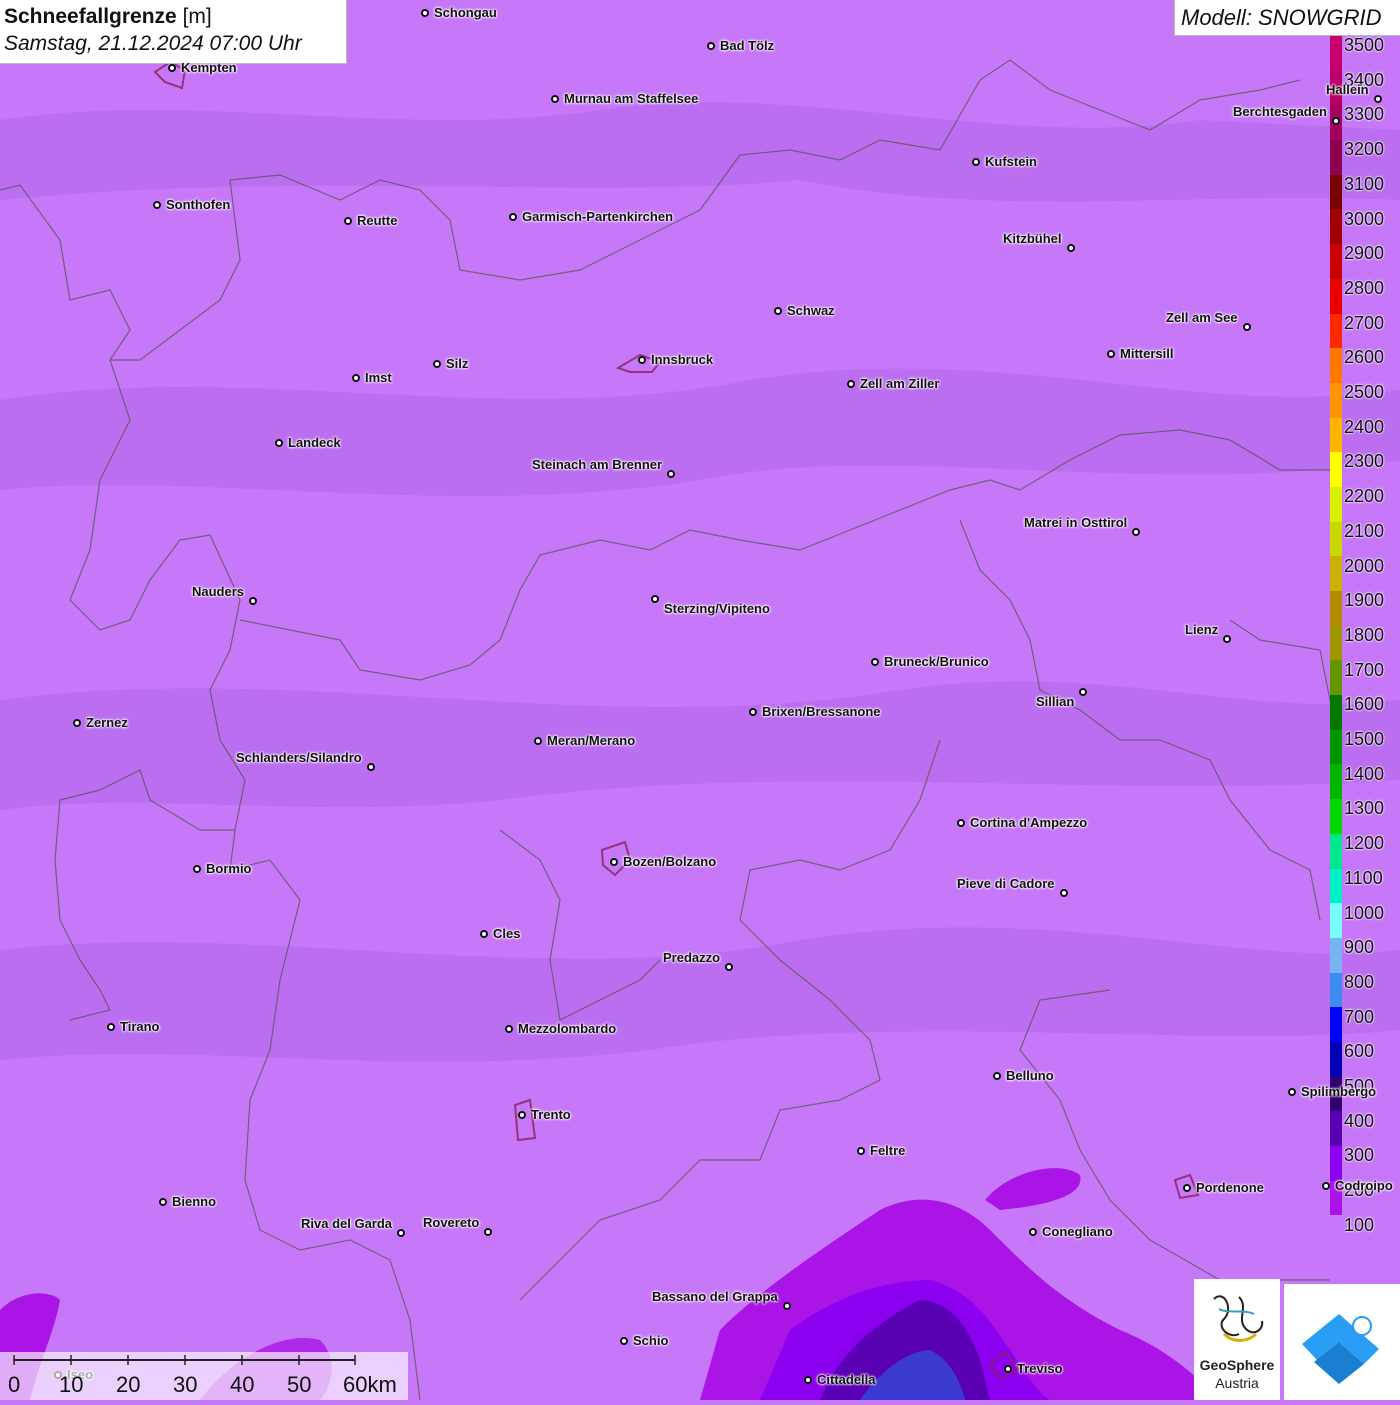 This screenshot has height=1405, width=1400. What do you see at coordinates (1359, 1051) in the screenshot?
I see `legend-value-label: 600` at bounding box center [1359, 1051].